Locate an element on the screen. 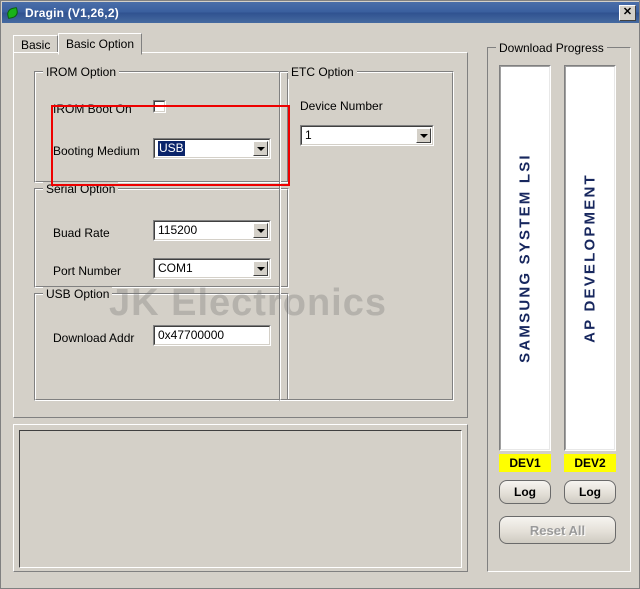  combo-device-number: 1 is located at coordinates (367, 135).